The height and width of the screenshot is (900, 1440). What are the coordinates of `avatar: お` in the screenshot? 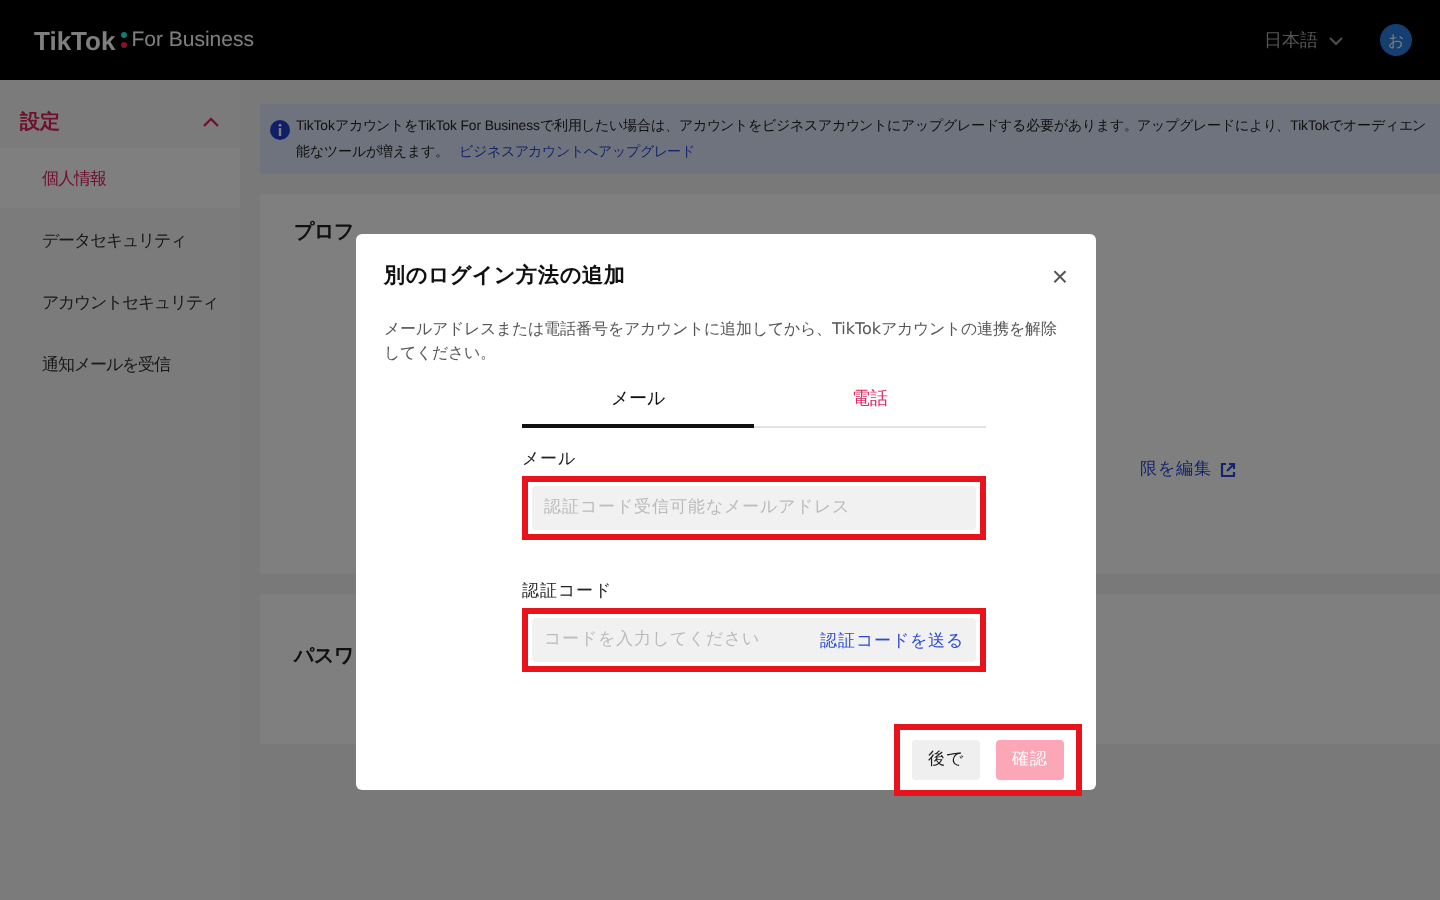 It's located at (1396, 40).